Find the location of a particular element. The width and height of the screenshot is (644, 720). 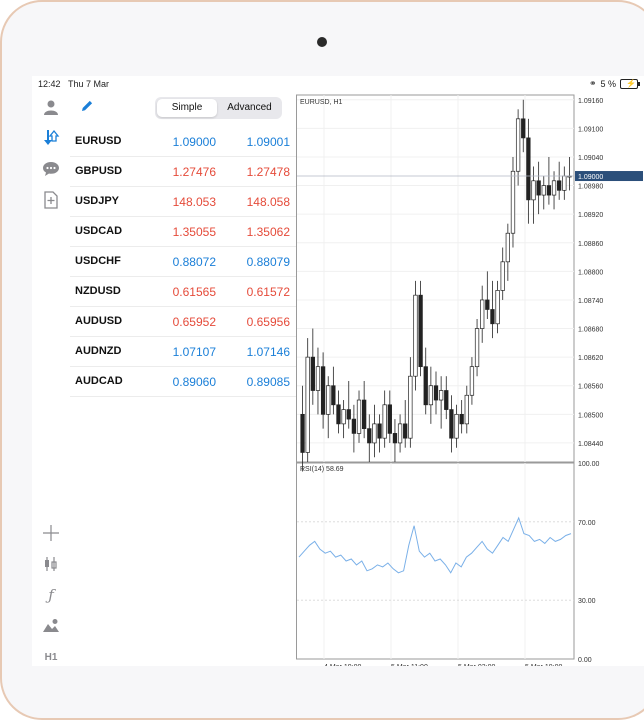

crosshair-icon is located at coordinates (51, 533).